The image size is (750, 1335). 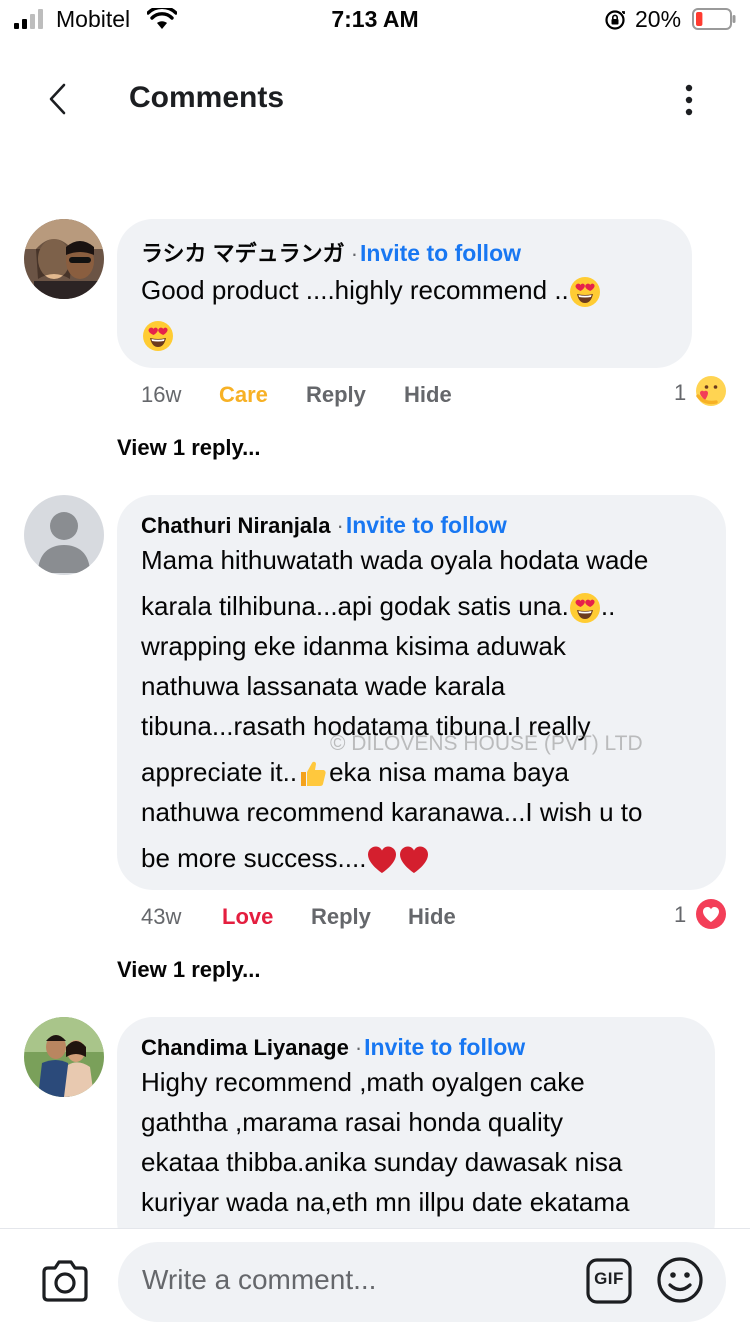 I want to click on comment-header: Chandima Liyanage ·Invite to follow, so click(x=333, y=1047).